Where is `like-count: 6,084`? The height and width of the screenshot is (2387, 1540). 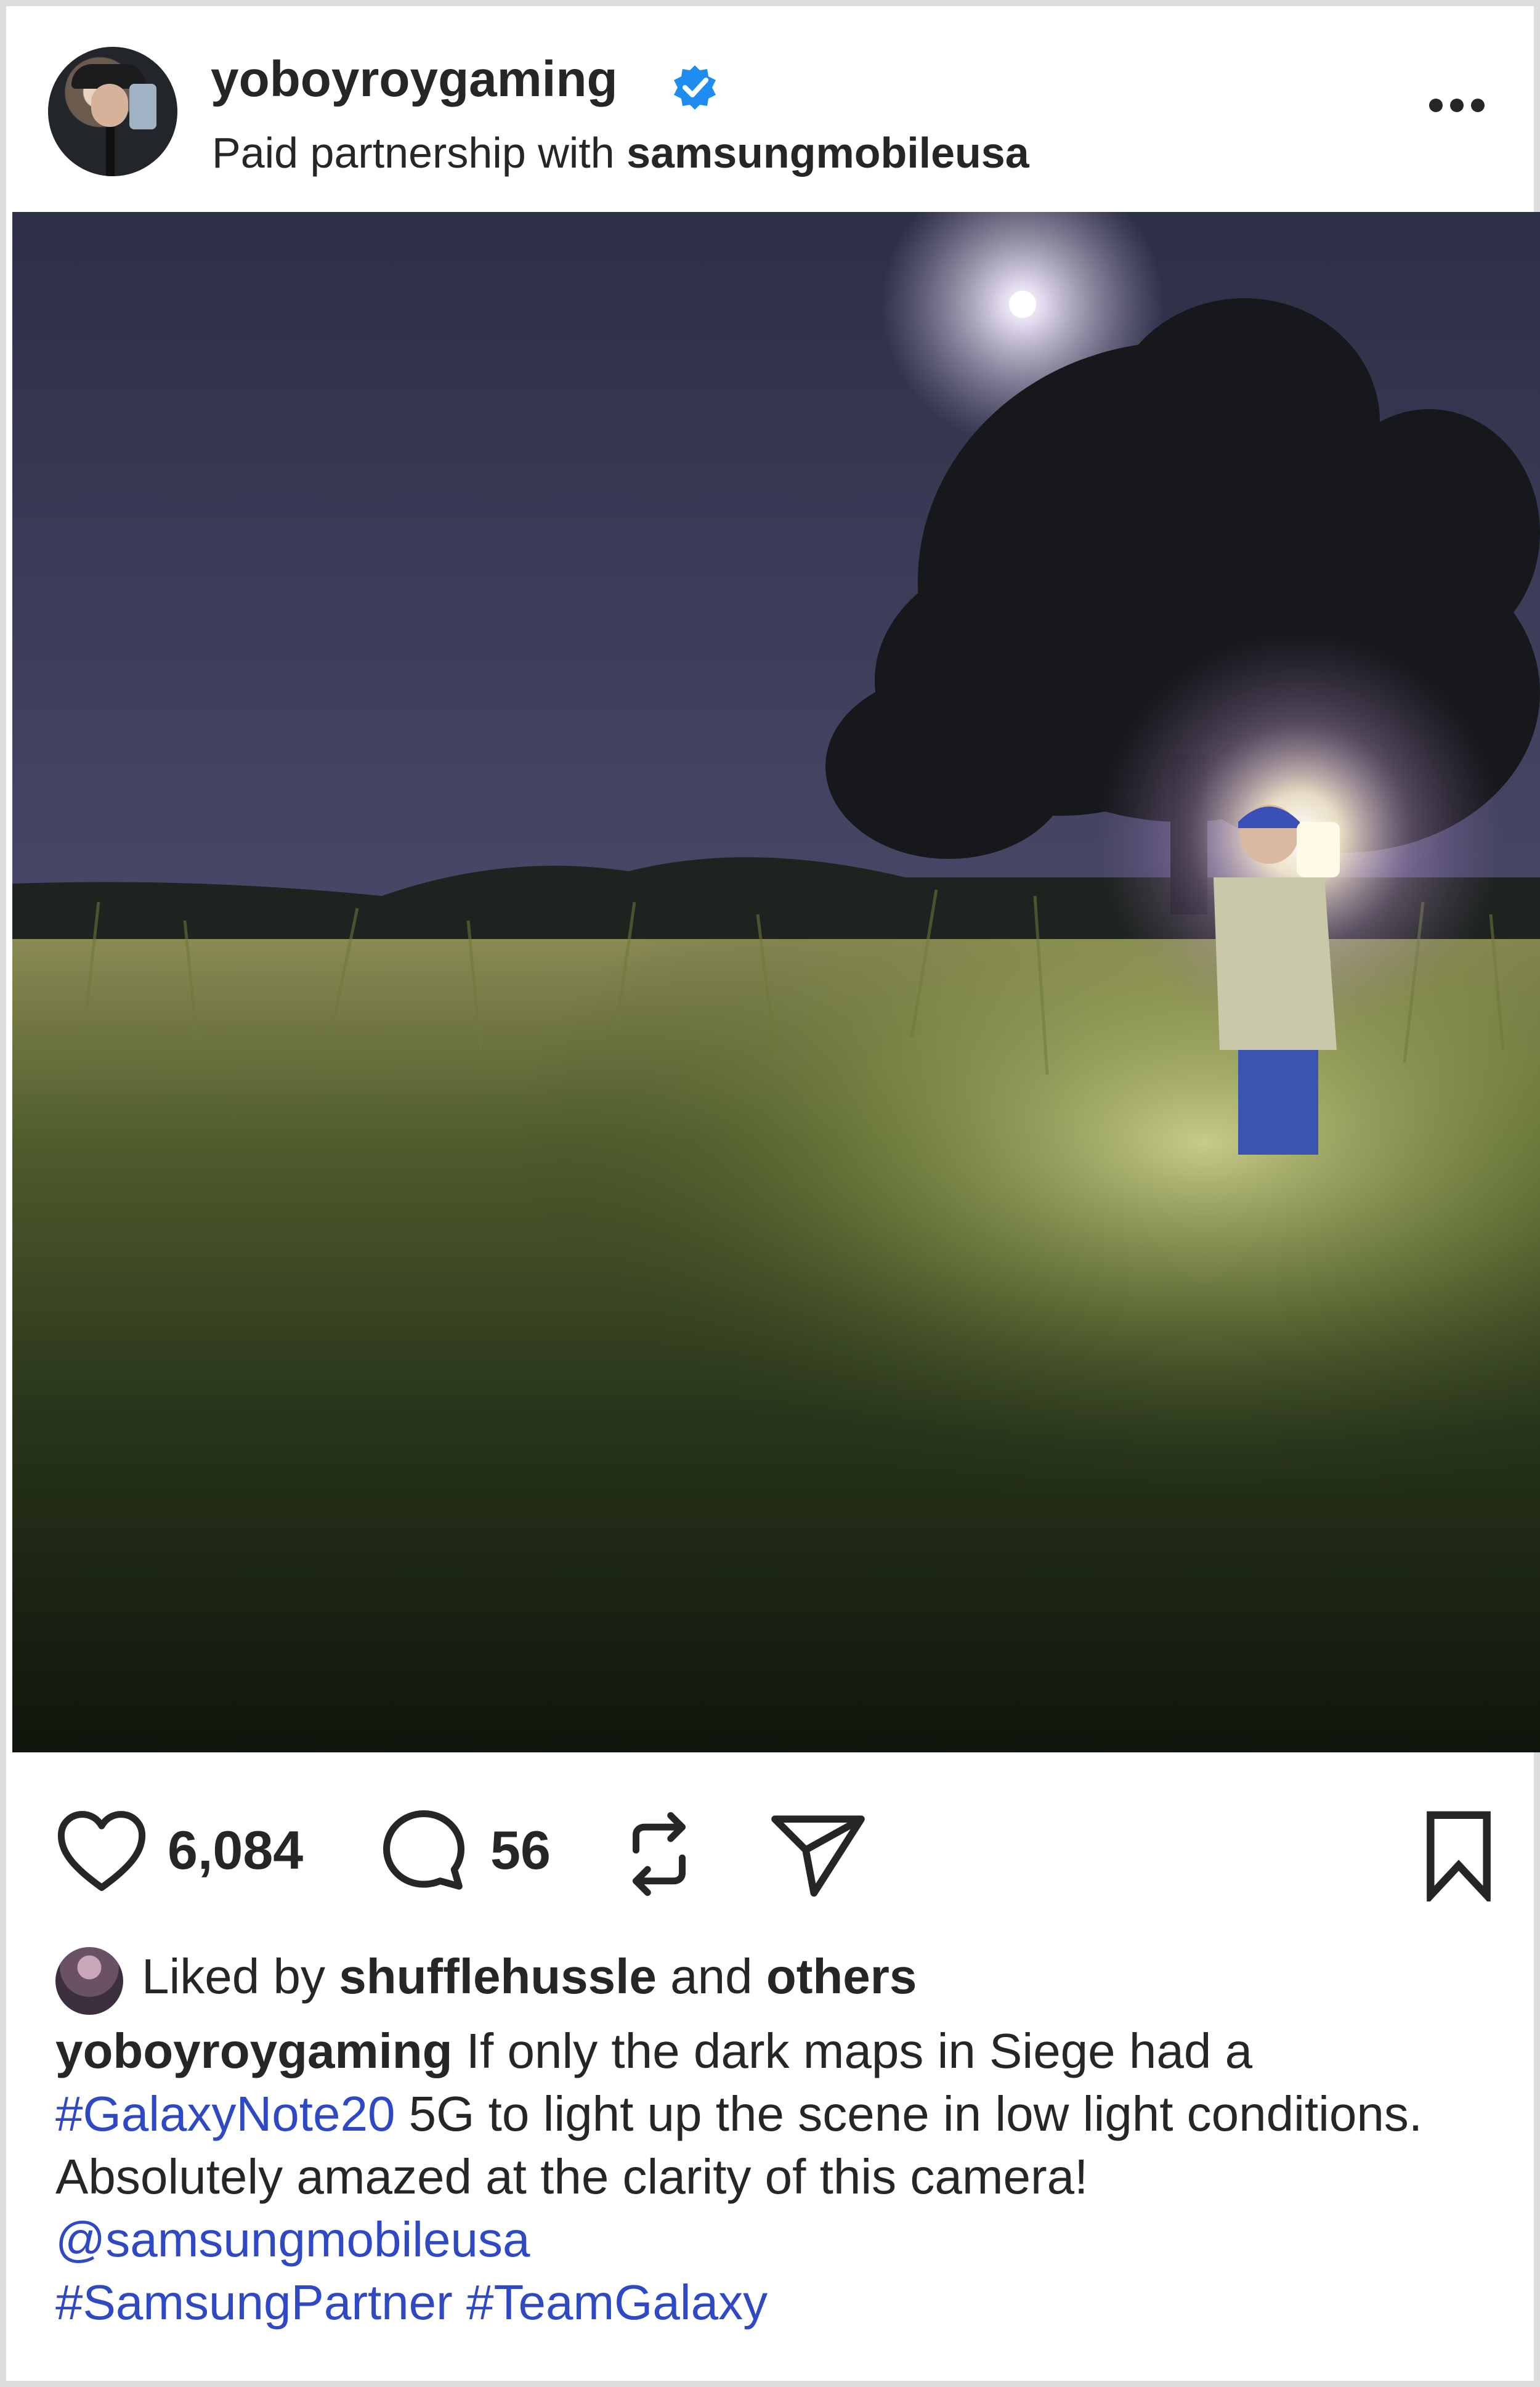
like-count: 6,084 is located at coordinates (235, 1850).